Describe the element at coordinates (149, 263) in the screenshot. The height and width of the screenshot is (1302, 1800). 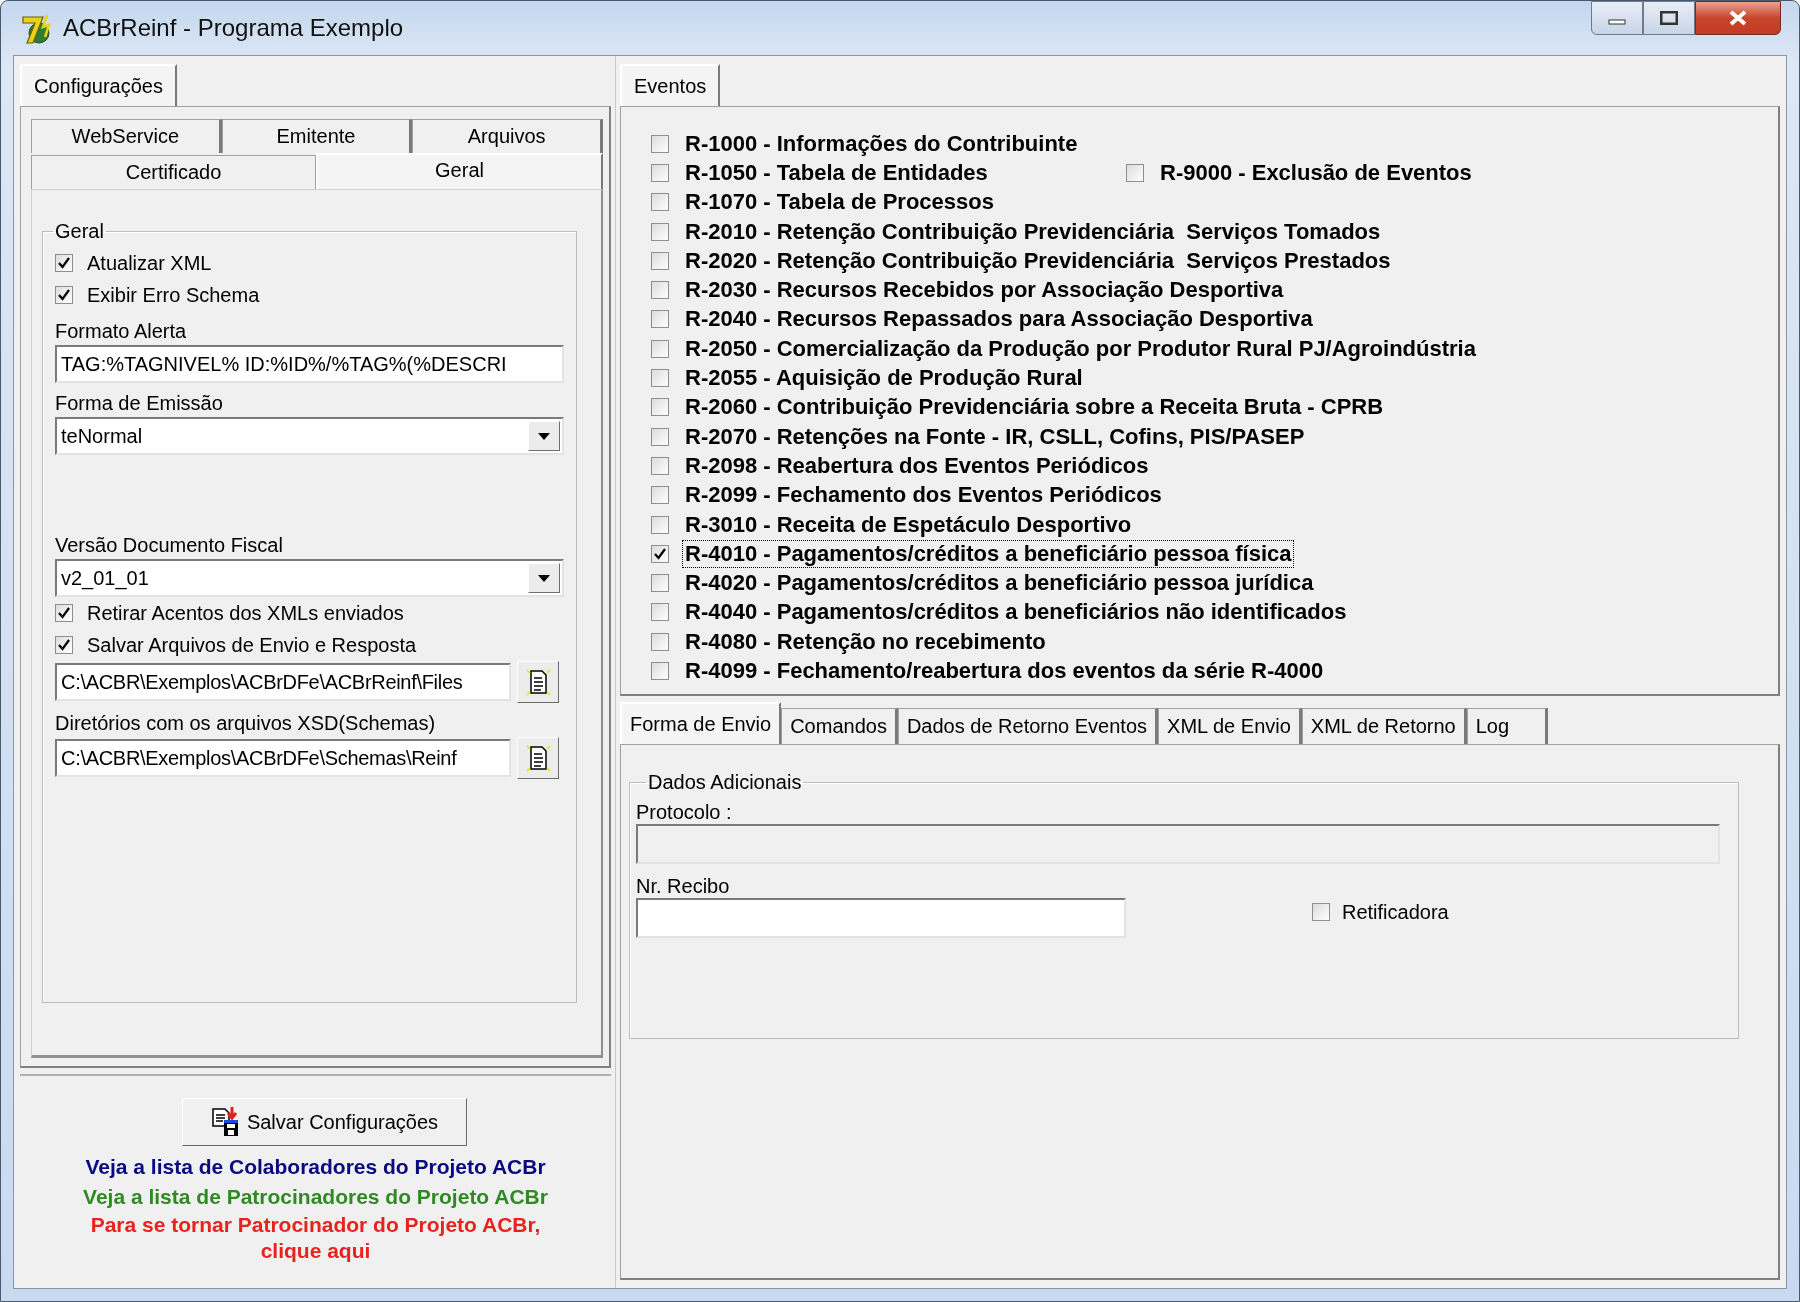
I see `checkbox-label: Atualizar XML` at that location.